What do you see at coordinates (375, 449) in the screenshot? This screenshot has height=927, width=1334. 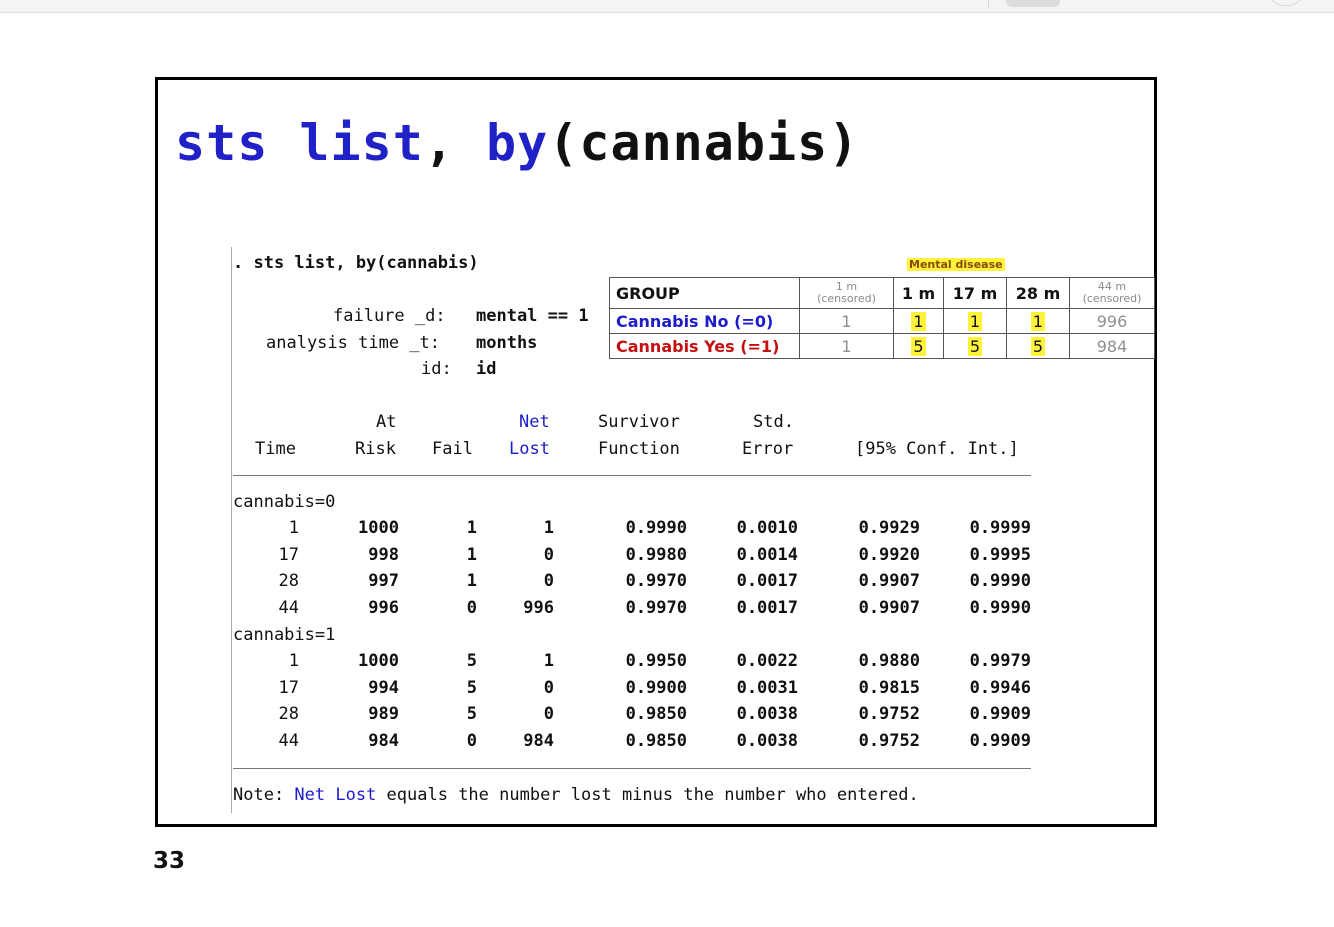 I see `header-risk: Risk` at bounding box center [375, 449].